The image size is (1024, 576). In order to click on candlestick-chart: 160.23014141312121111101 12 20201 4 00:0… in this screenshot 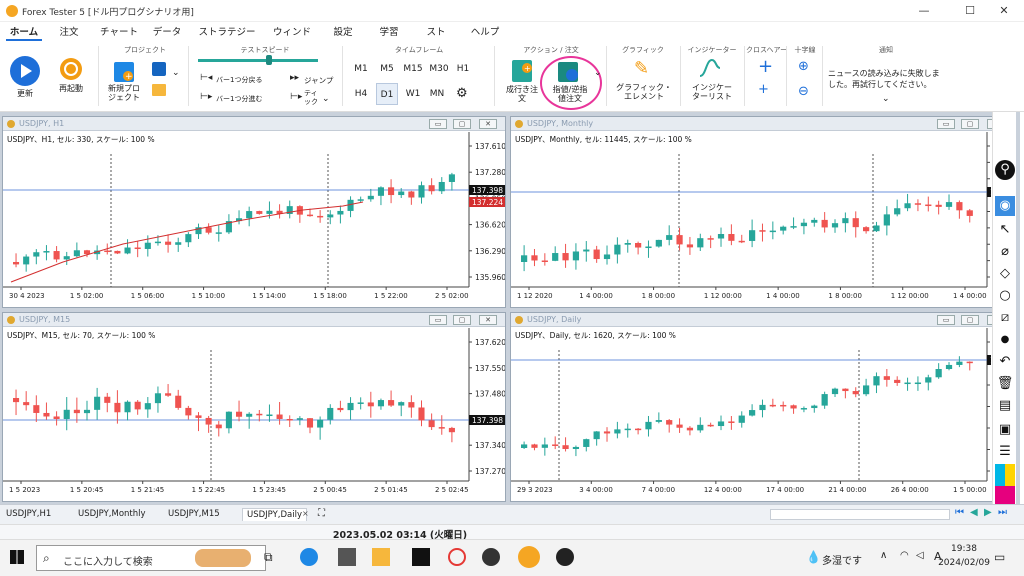, I will do `click(751, 219)`.